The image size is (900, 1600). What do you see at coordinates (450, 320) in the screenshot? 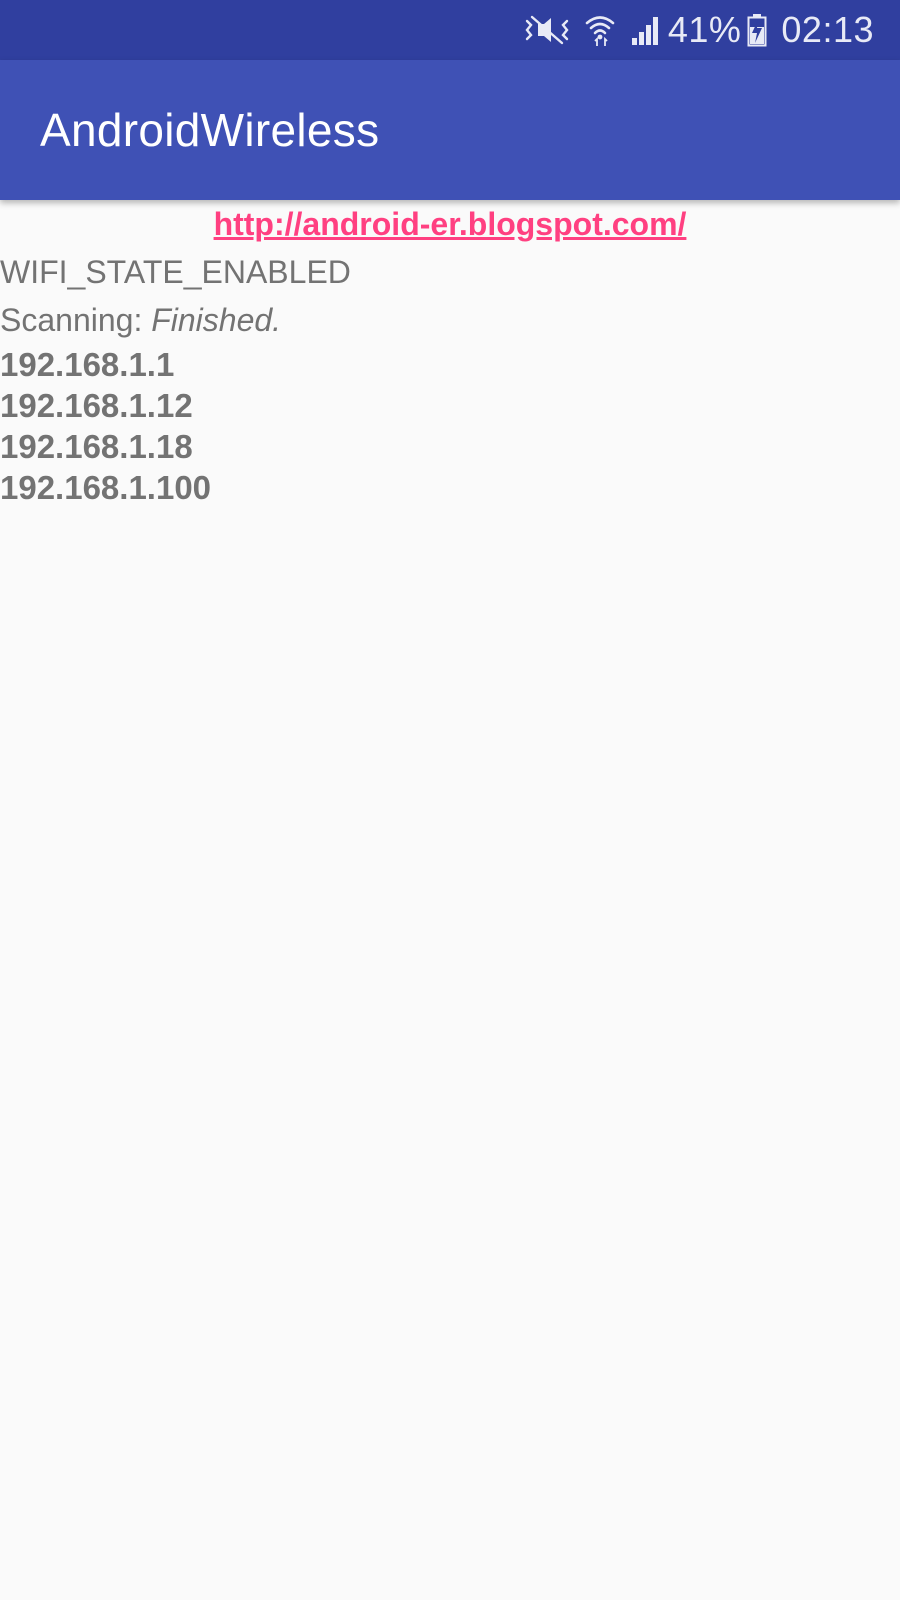
I see `scanning-status: Scanning: Finished.` at bounding box center [450, 320].